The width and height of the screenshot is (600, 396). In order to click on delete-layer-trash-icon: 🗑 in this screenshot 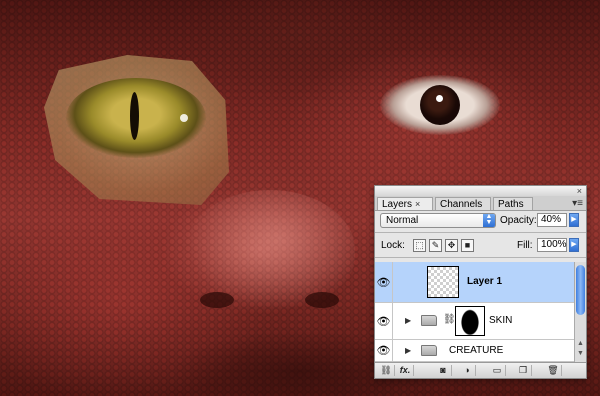, I will do `click(553, 370)`.